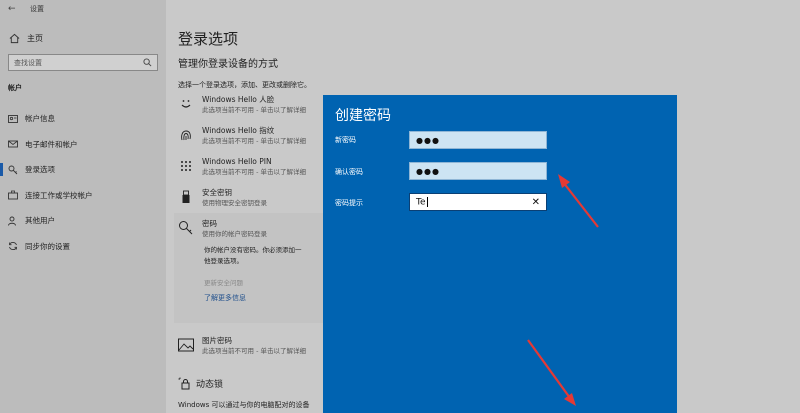 The height and width of the screenshot is (413, 800). I want to click on password-hint-field: Te ✕, so click(478, 202).